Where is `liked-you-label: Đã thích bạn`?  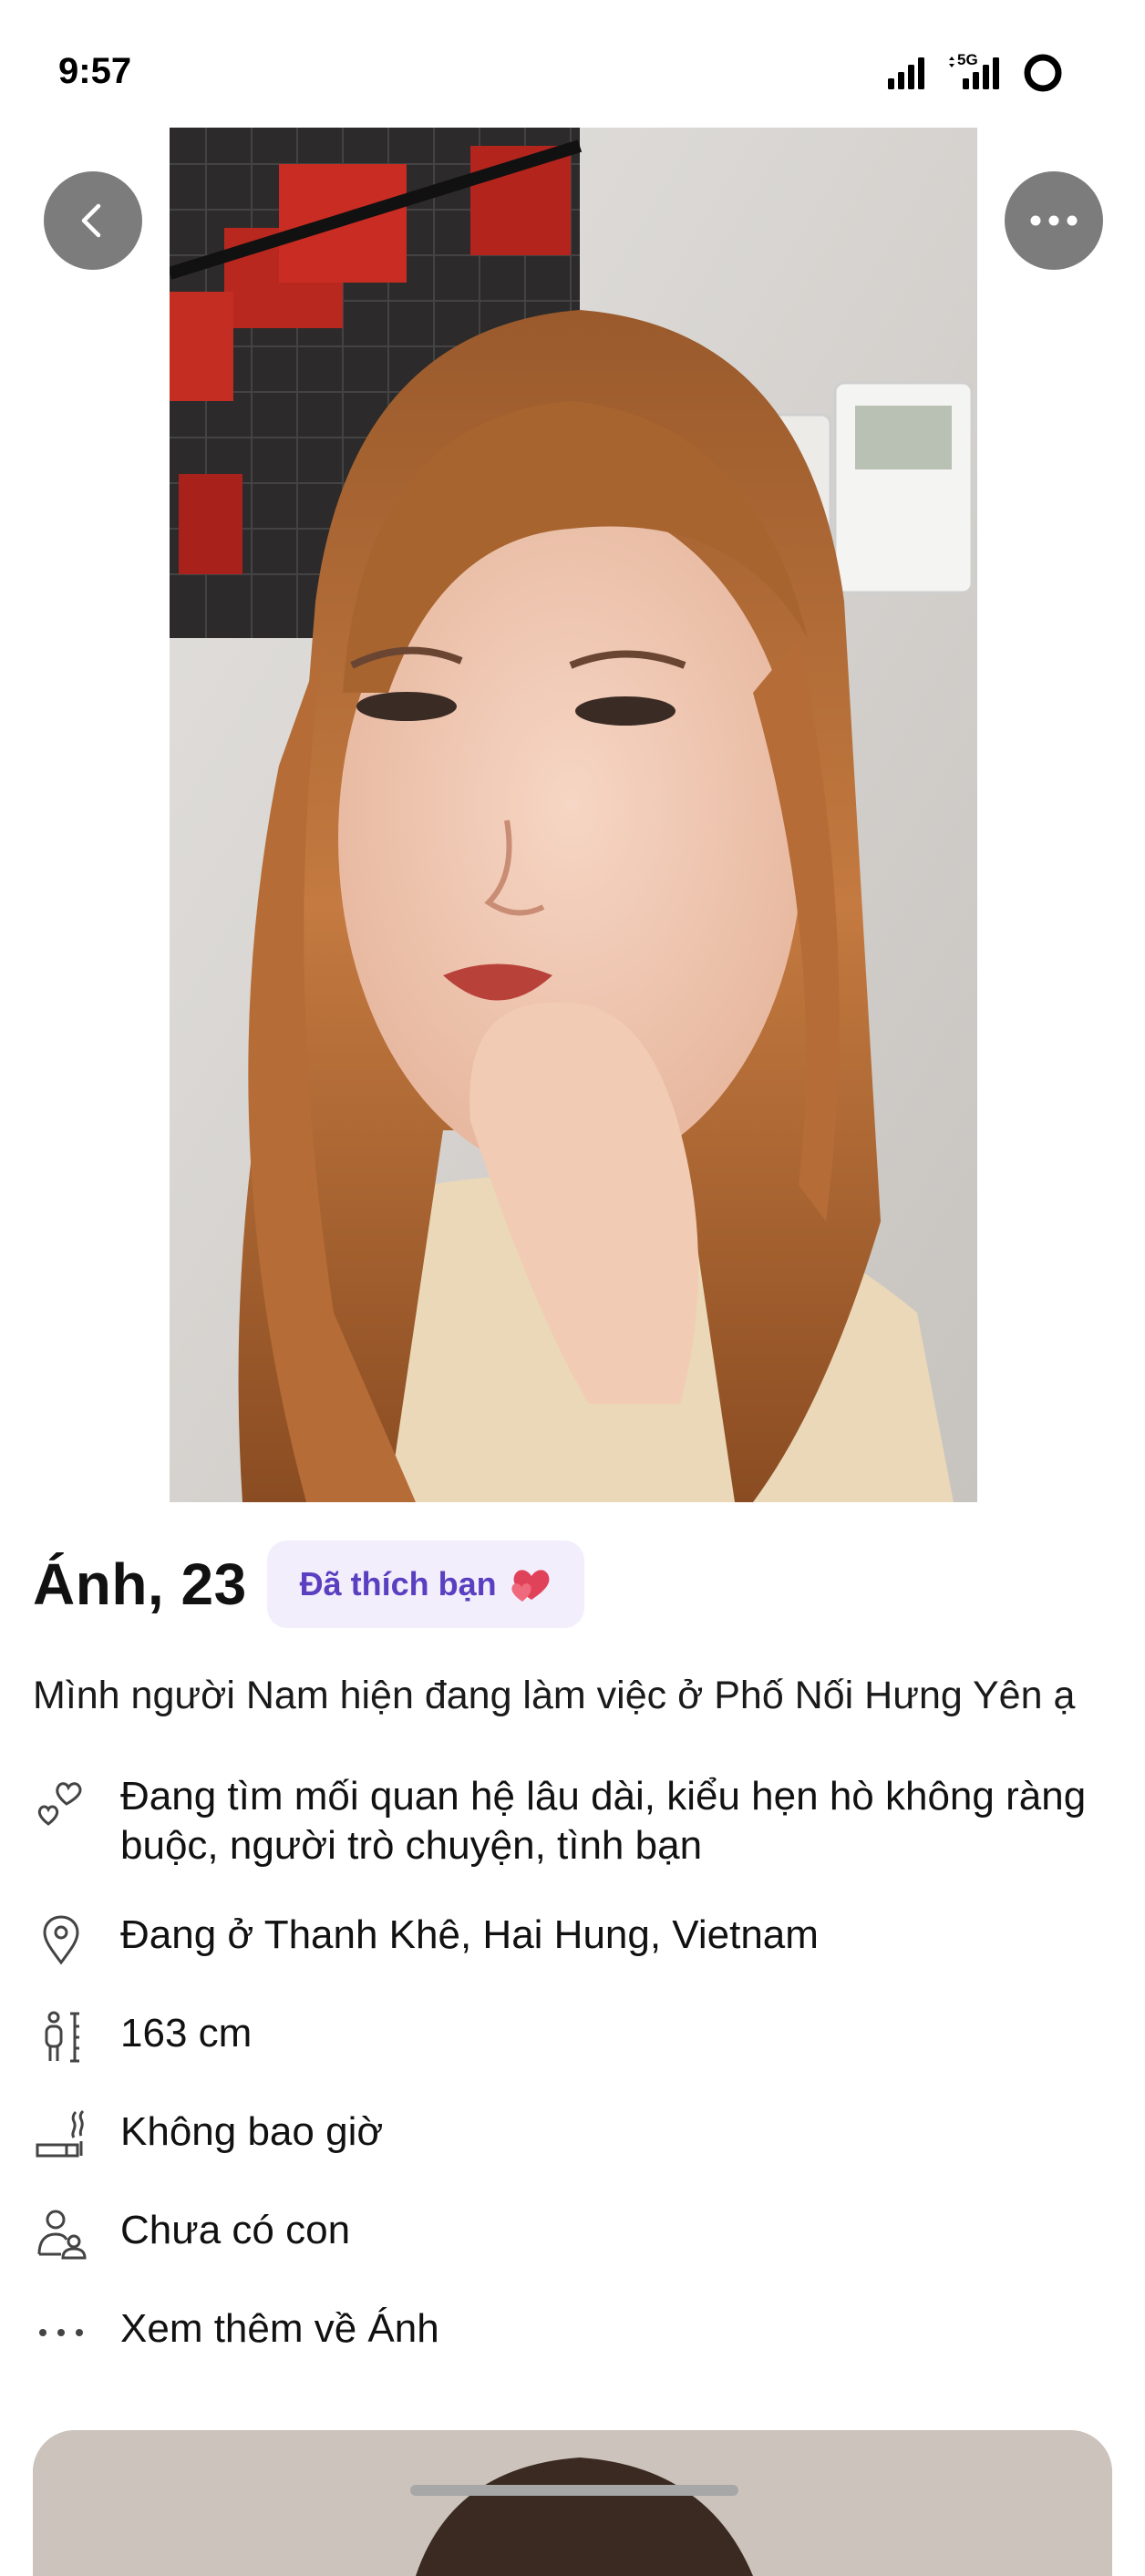
liked-you-label: Đã thích bạn is located at coordinates (398, 1583).